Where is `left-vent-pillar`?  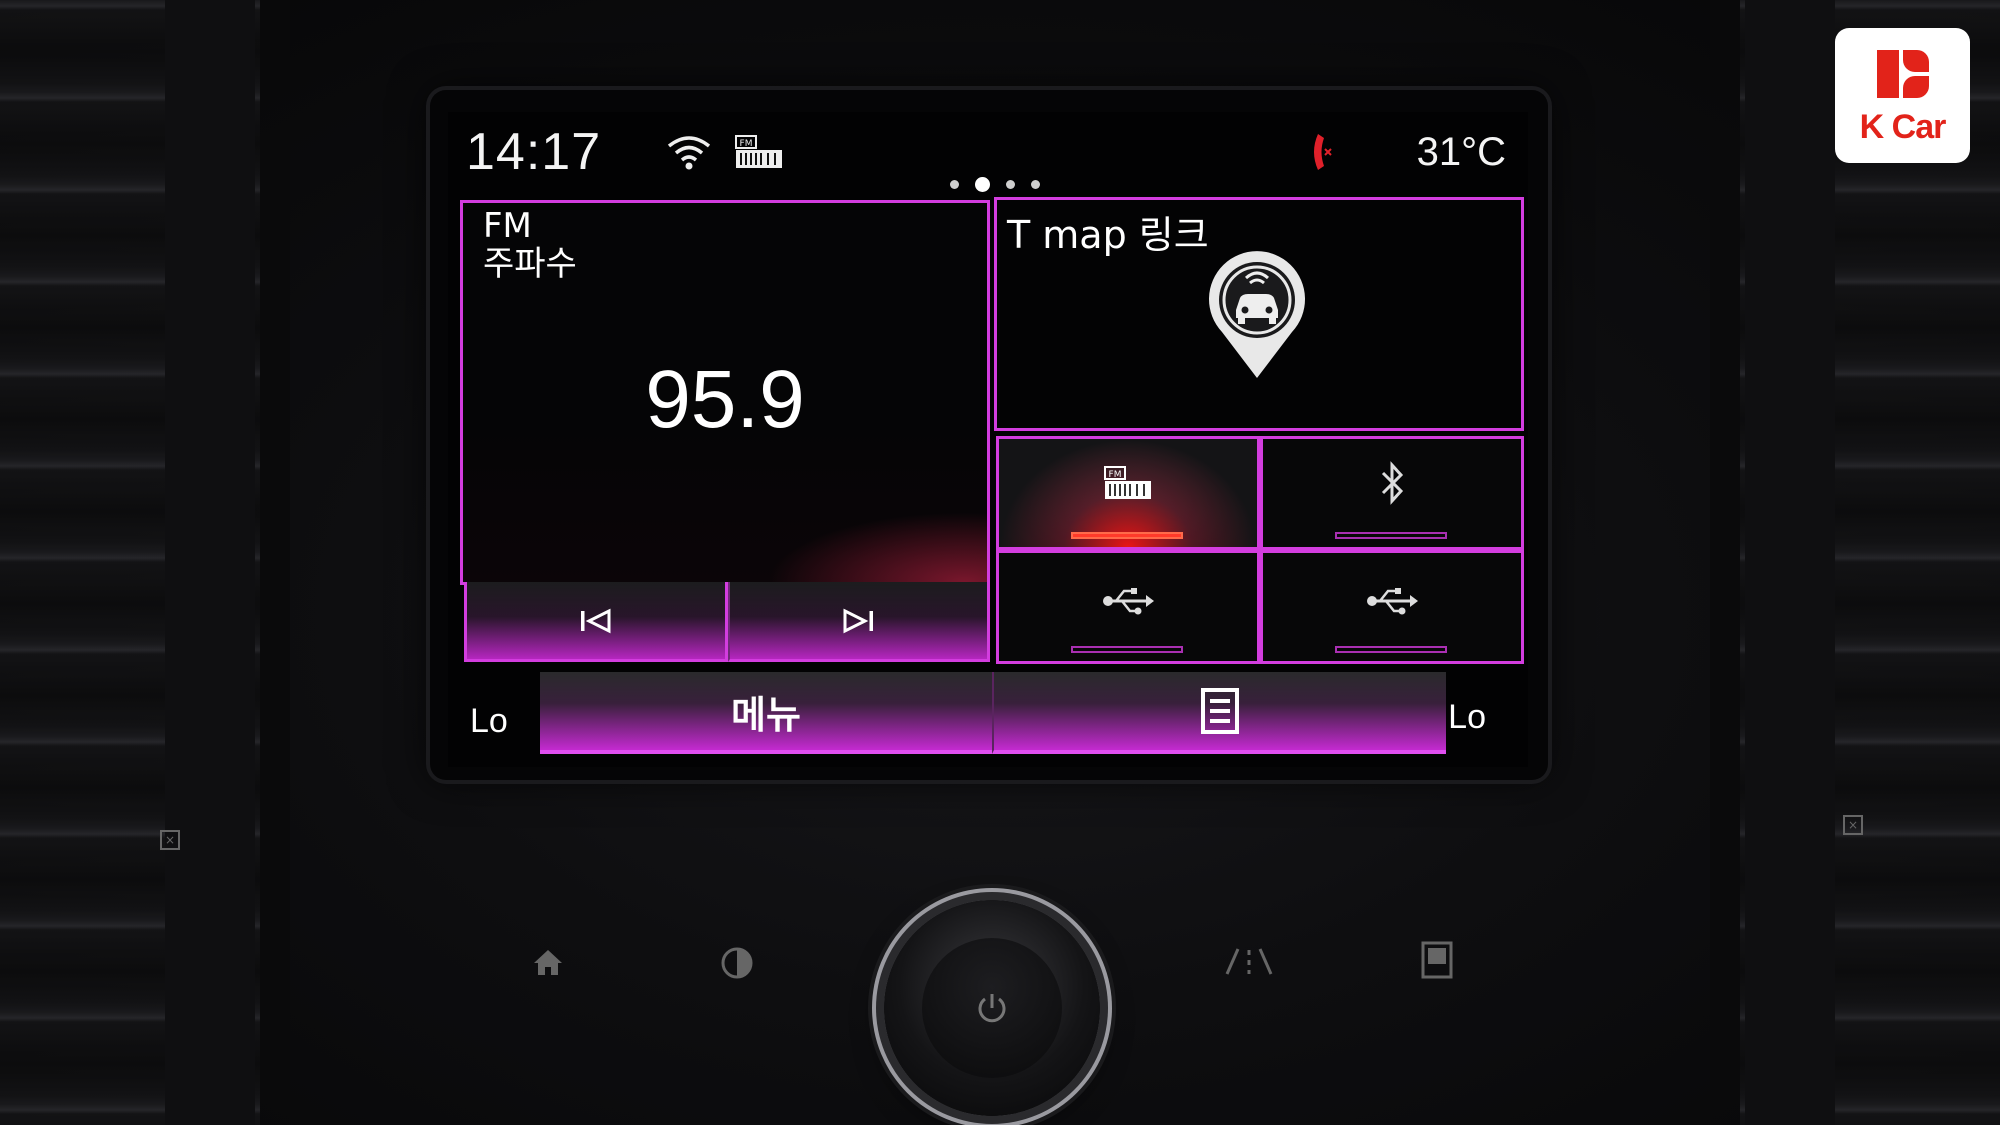
left-vent-pillar is located at coordinates (210, 562).